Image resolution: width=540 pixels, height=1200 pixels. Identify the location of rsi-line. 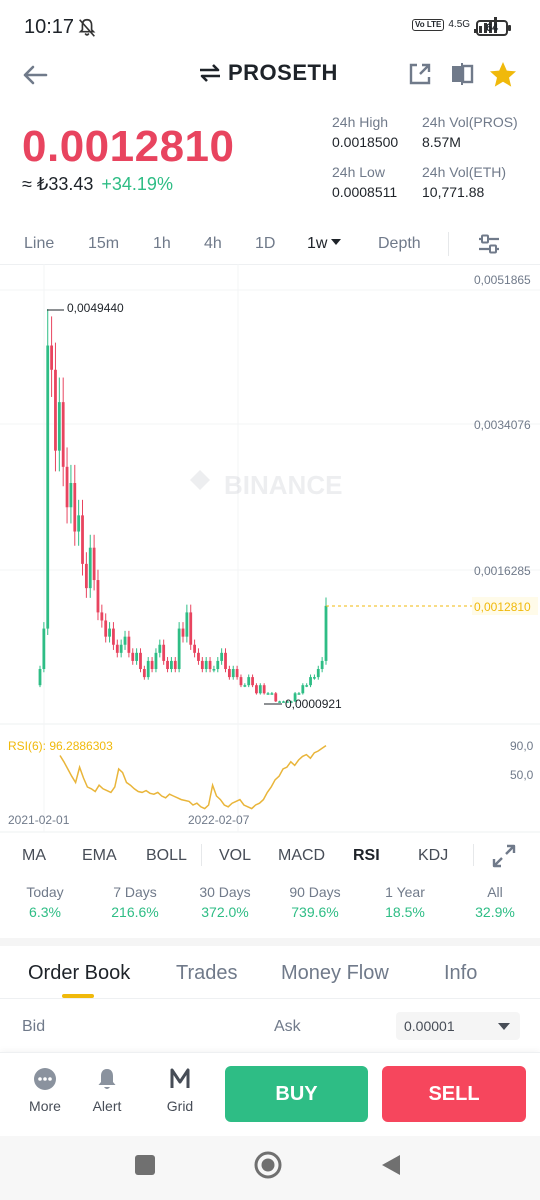
(193, 777).